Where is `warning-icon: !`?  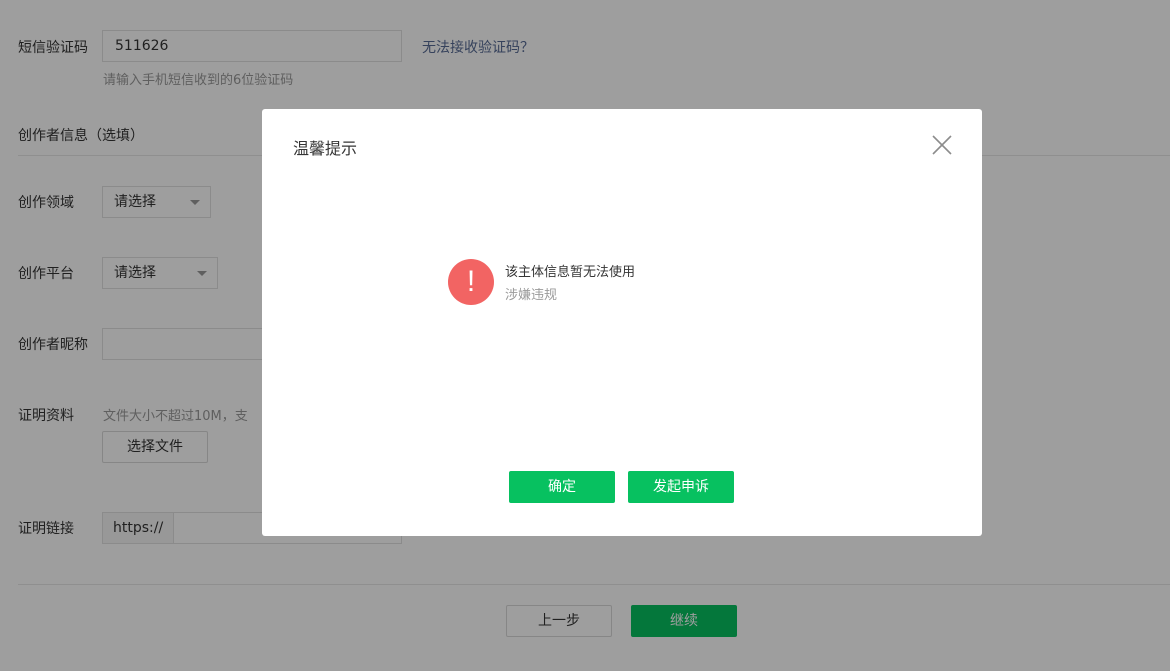 warning-icon: ! is located at coordinates (471, 282).